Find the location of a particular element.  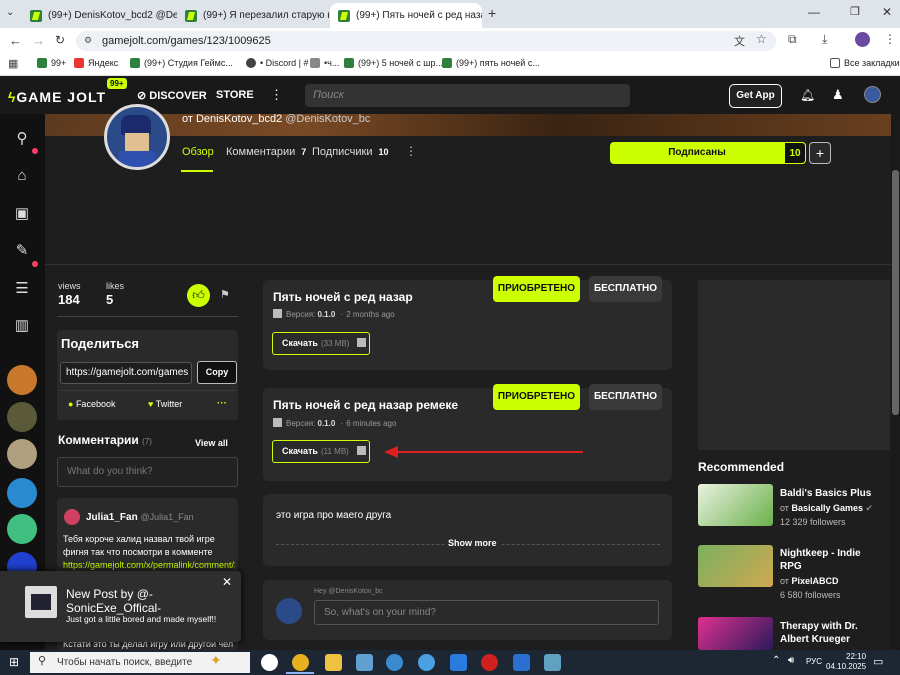

build-age: 6 minutes ago is located at coordinates (371, 423).